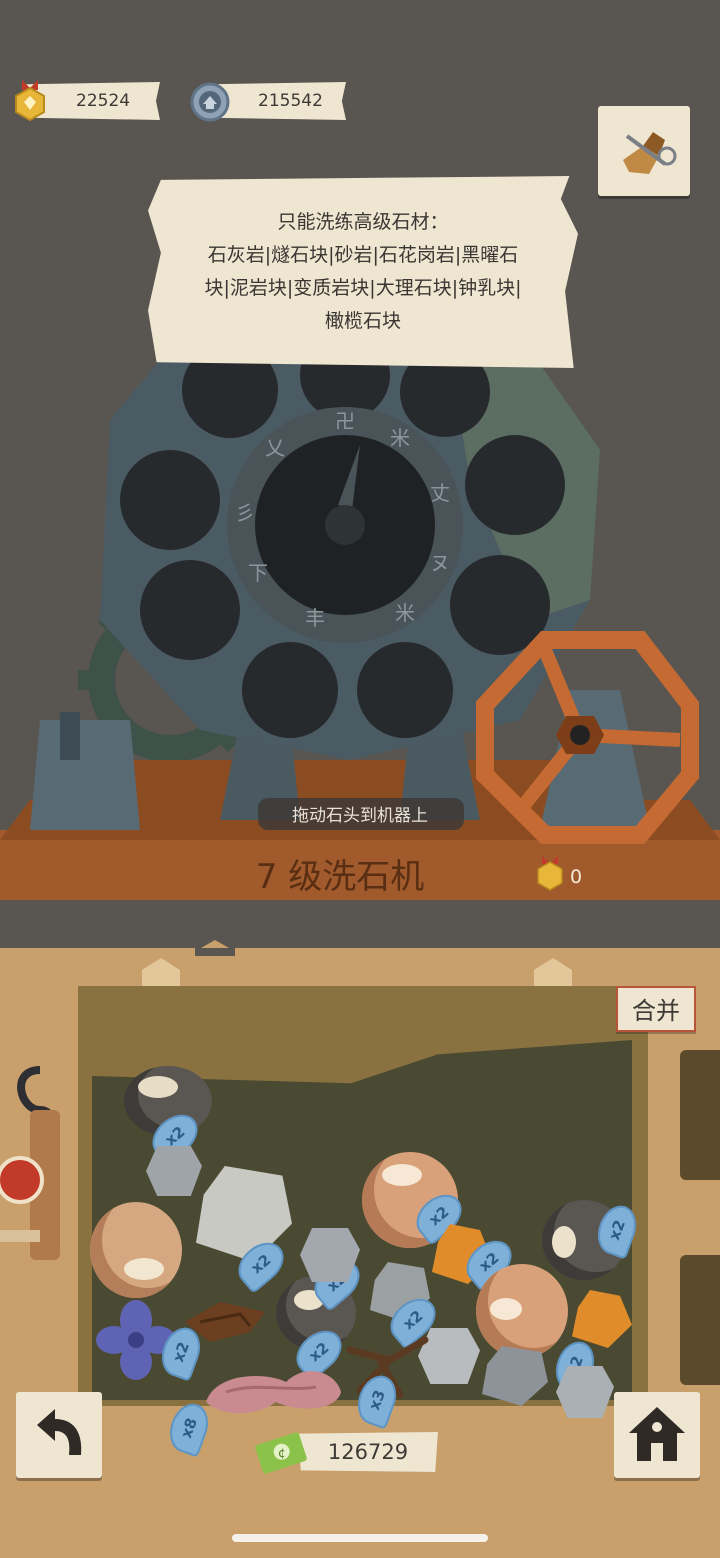 The height and width of the screenshot is (1558, 720). Describe the element at coordinates (84, 101) in the screenshot. I see `medal-counter: 22524` at that location.